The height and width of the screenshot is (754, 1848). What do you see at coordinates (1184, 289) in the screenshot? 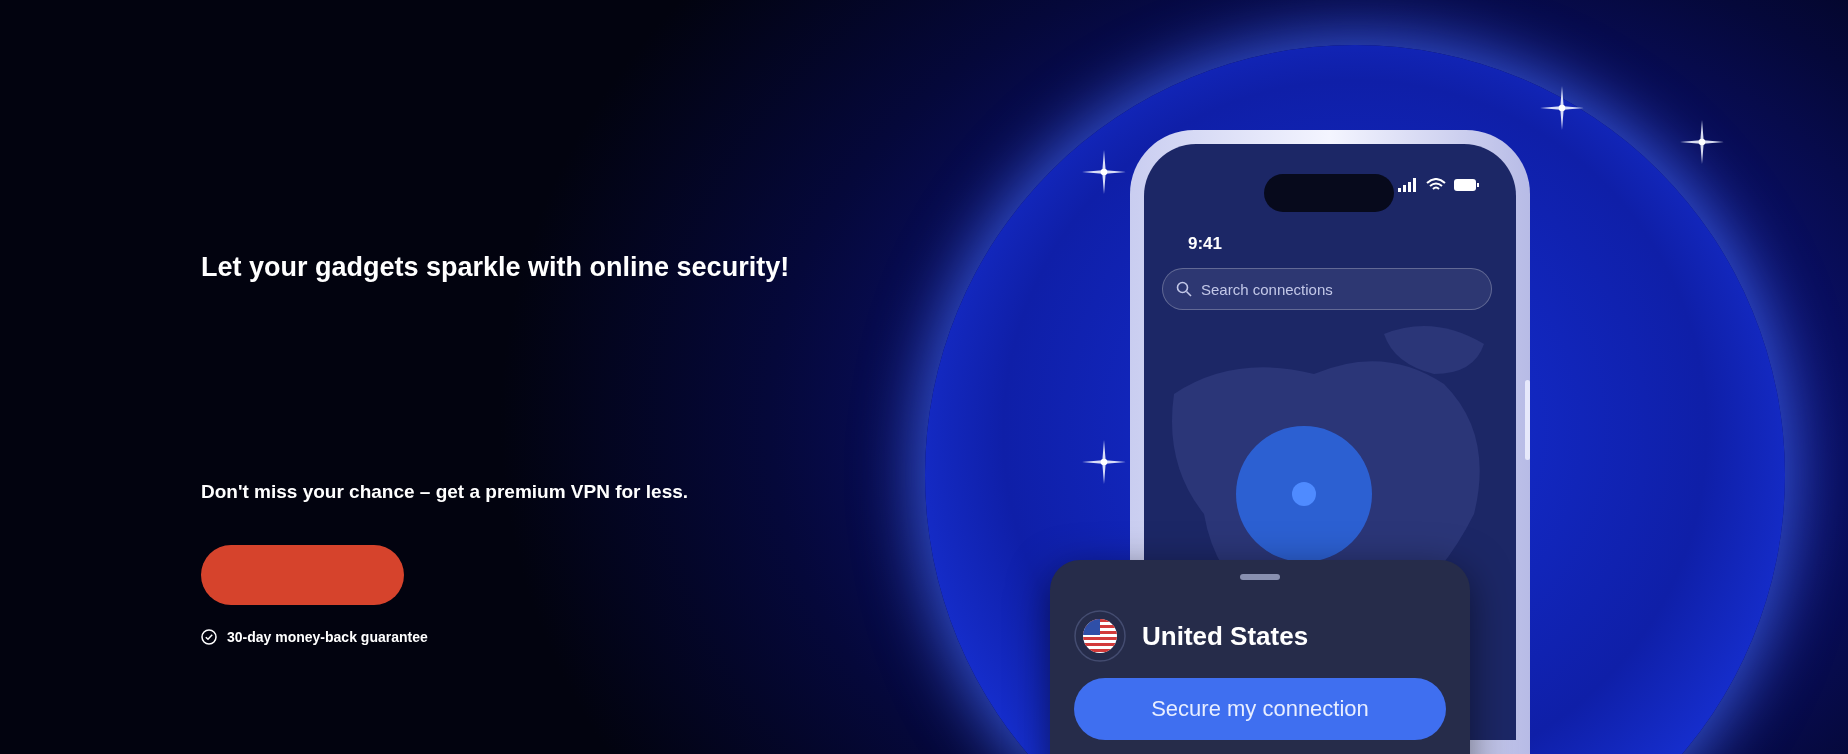
I see `search-icon` at bounding box center [1184, 289].